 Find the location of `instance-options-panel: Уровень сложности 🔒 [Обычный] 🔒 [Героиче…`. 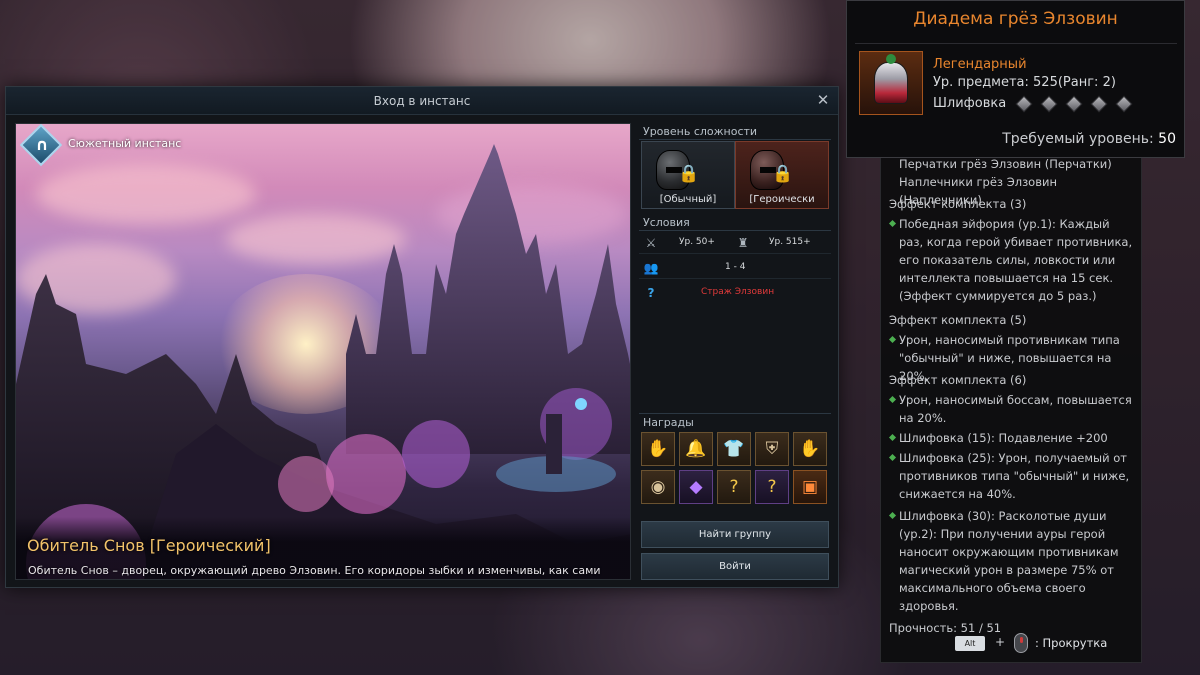

instance-options-panel: Уровень сложности 🔒 [Обычный] 🔒 [Героиче… is located at coordinates (735, 351).